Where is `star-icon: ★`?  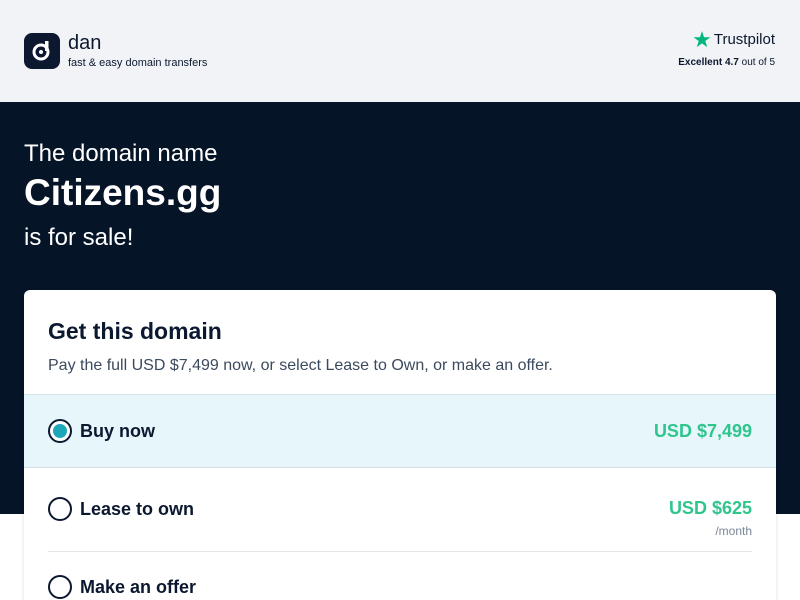
star-icon: ★ is located at coordinates (702, 39).